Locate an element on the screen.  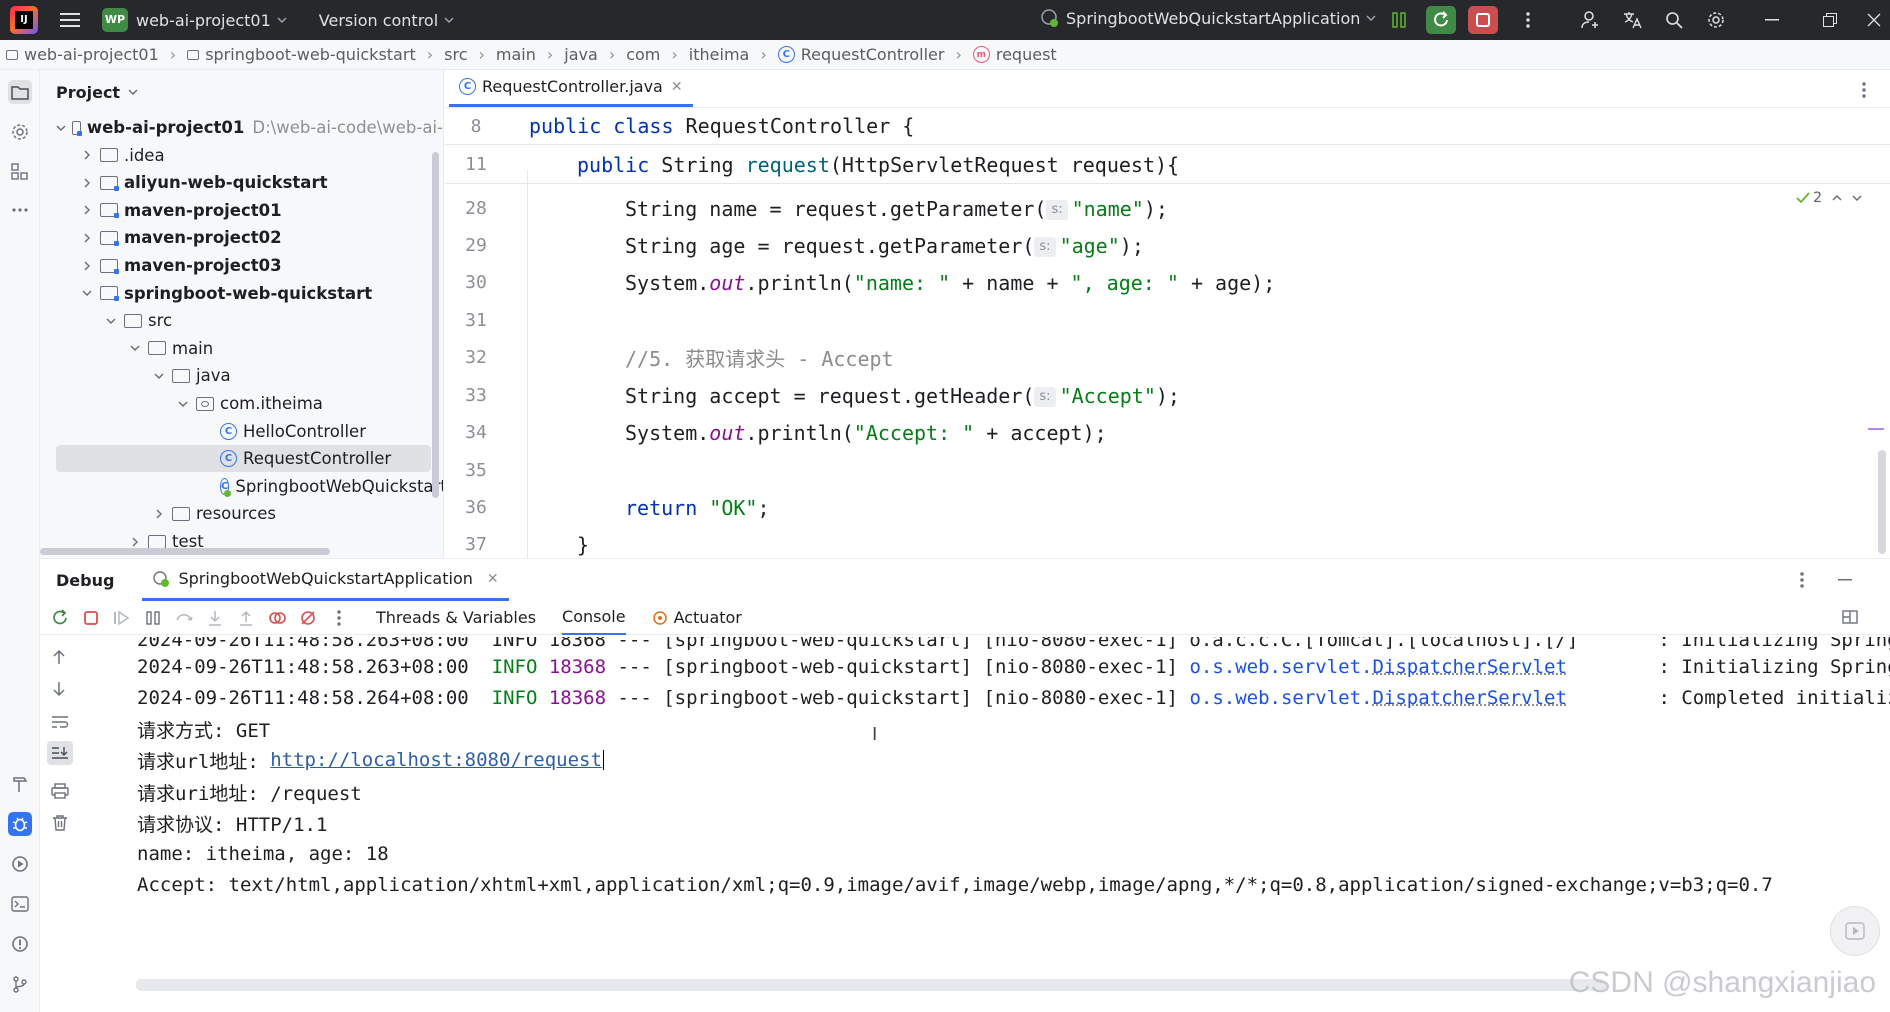
tree-item: maven-project01 is located at coordinates (241, 210).